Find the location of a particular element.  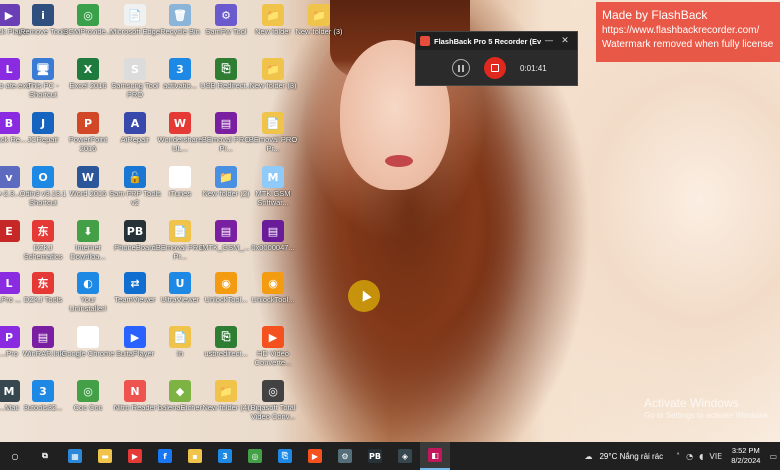

desktop-icon: P PowerPoint 2016 is located at coordinates (88, 132).